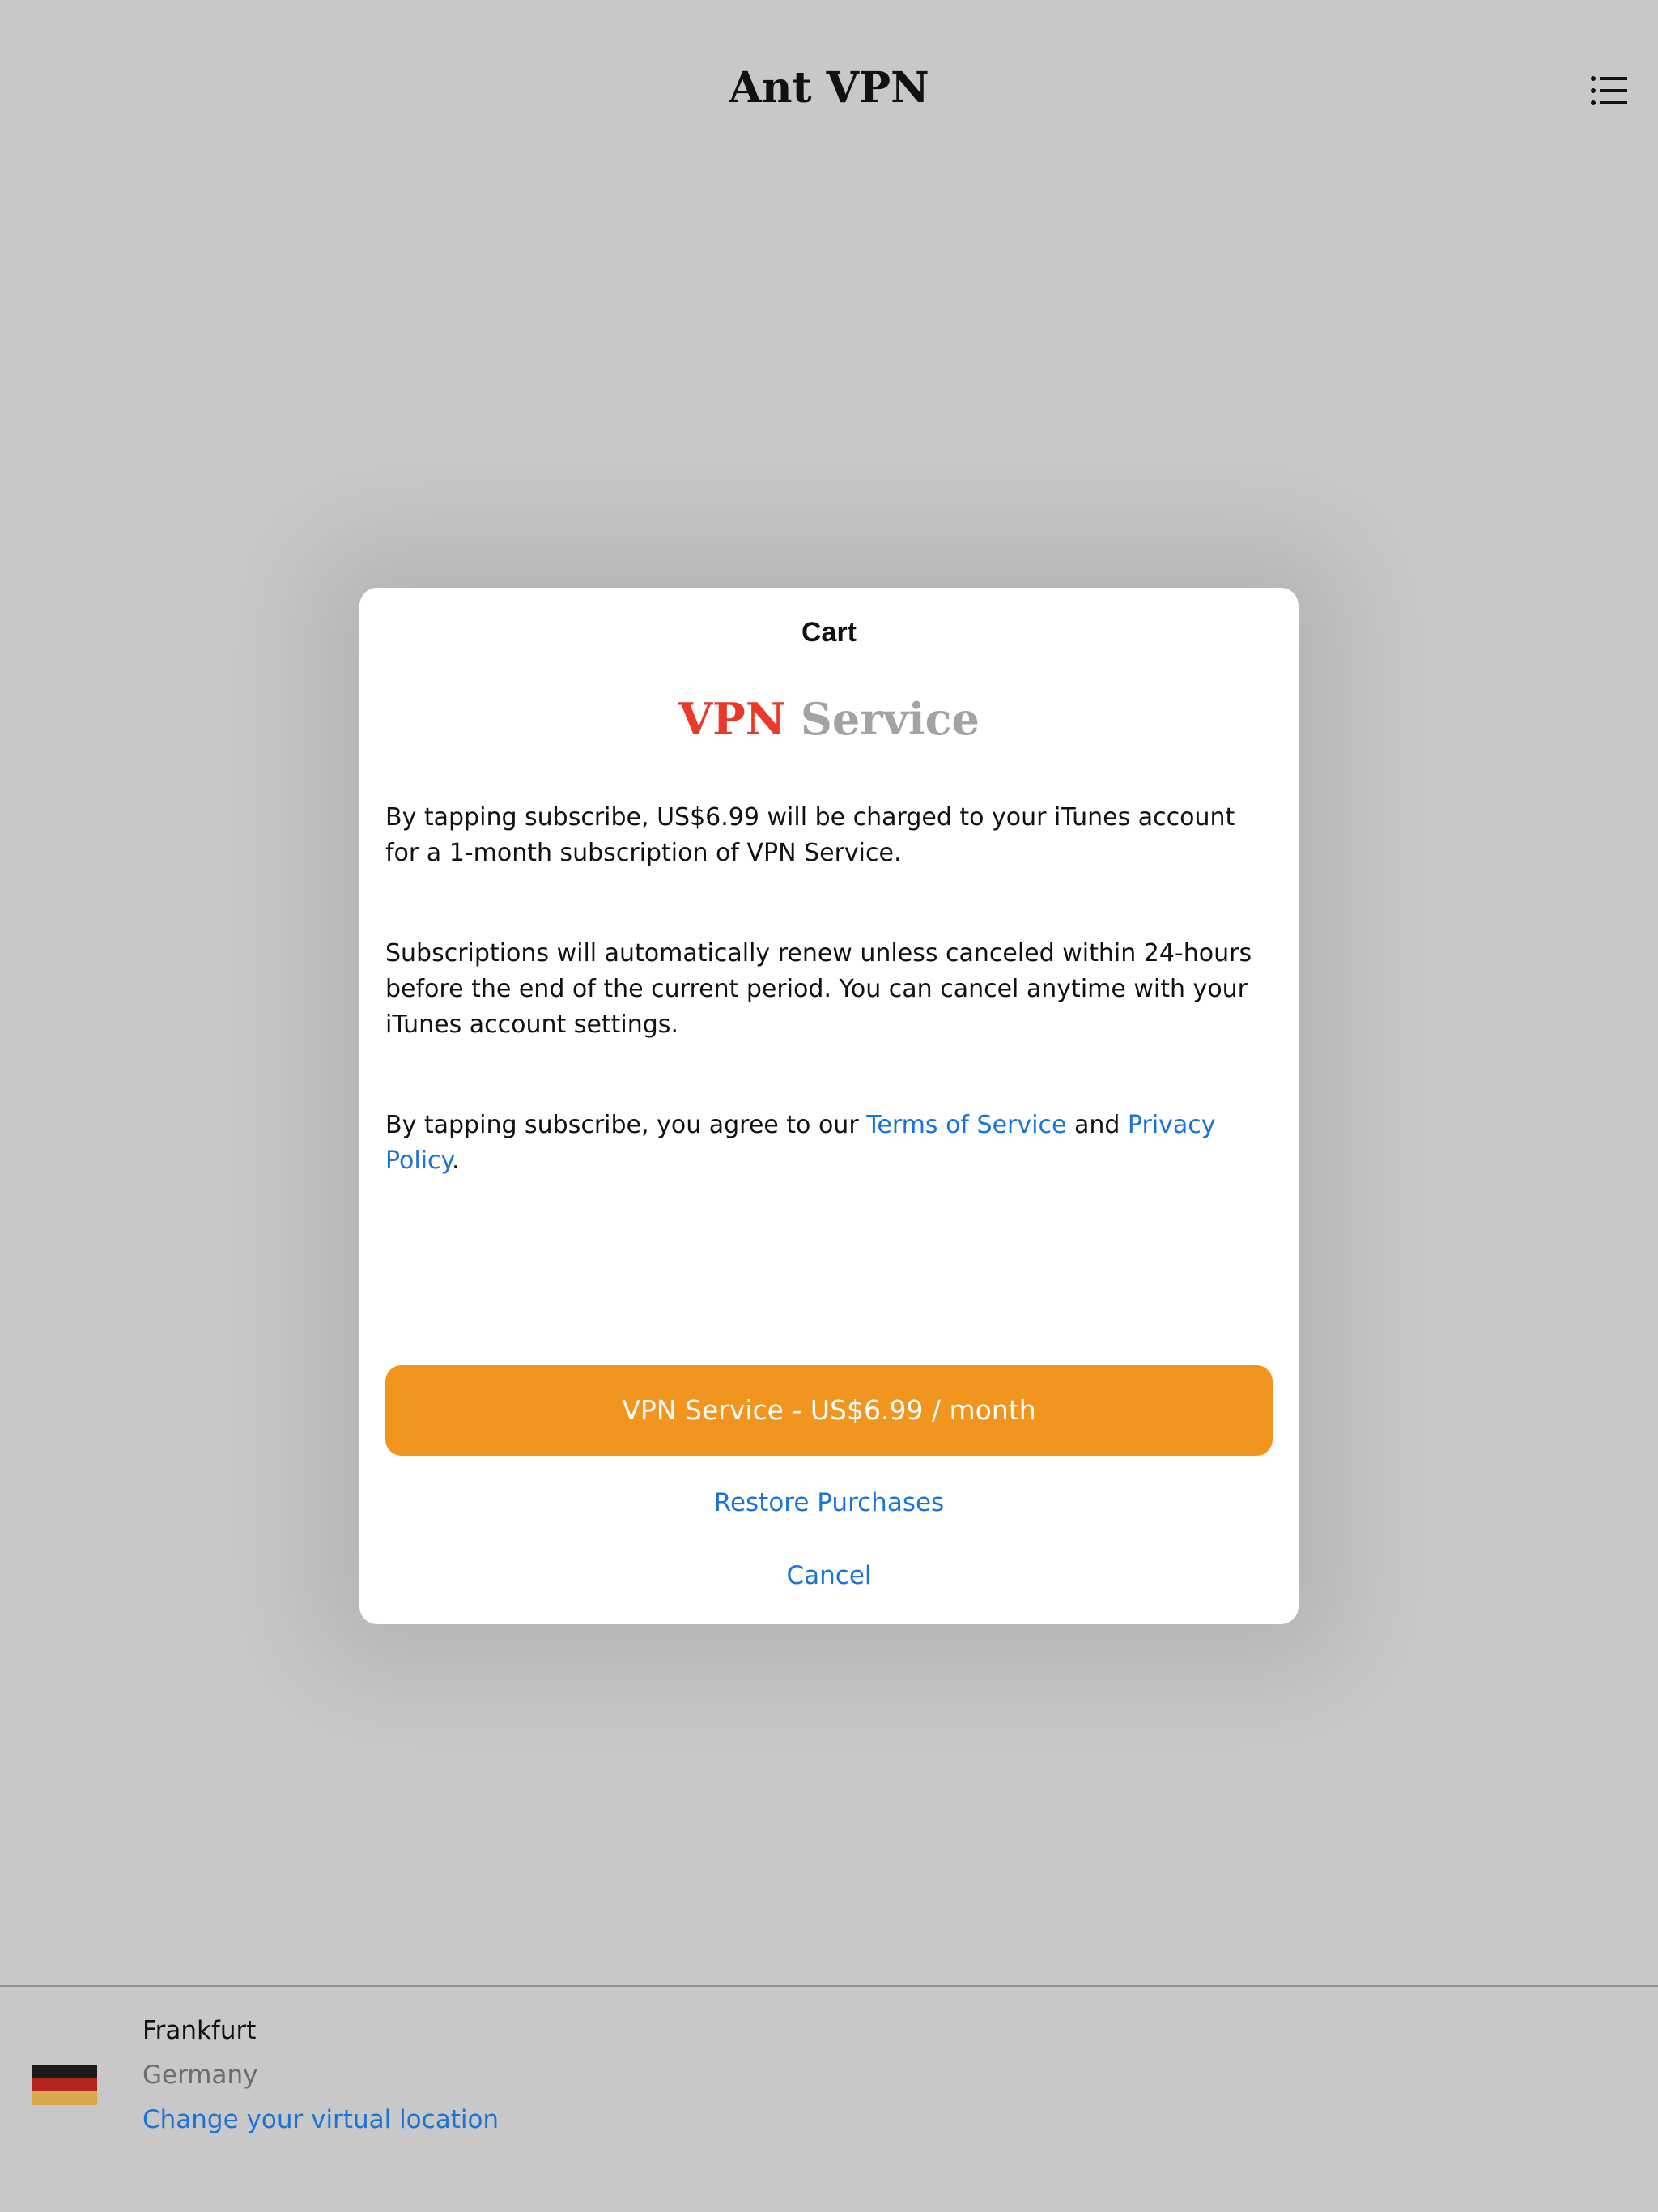  What do you see at coordinates (890, 719) in the screenshot?
I see `product-logo-service: Service` at bounding box center [890, 719].